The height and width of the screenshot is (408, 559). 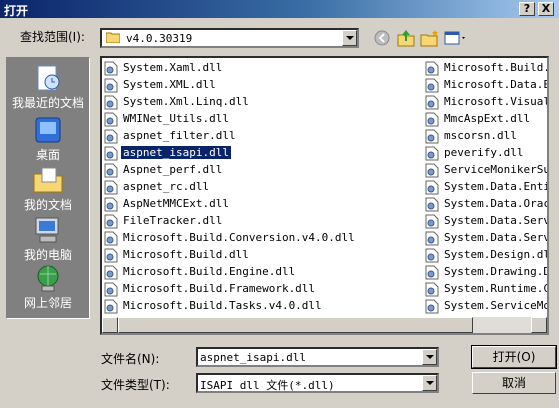 What do you see at coordinates (48, 180) in the screenshot?
I see `my-documents-icon` at bounding box center [48, 180].